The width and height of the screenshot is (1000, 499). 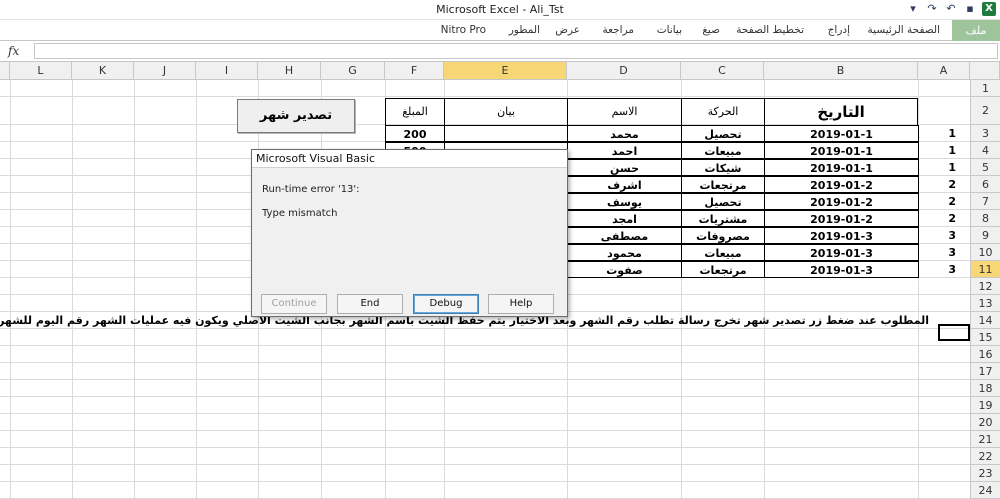 I want to click on save-icon: ▪, so click(x=970, y=9).